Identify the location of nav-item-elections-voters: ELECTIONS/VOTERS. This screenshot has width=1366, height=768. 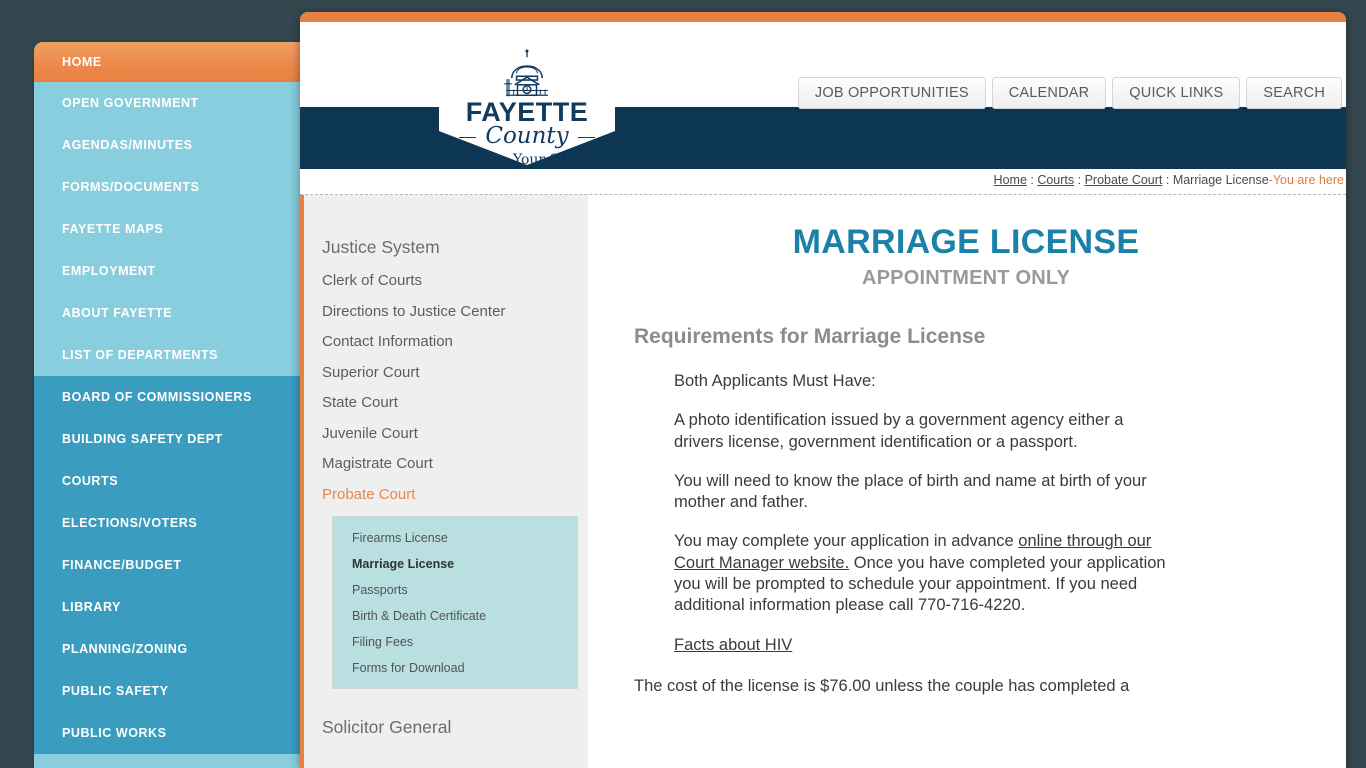
(172, 523).